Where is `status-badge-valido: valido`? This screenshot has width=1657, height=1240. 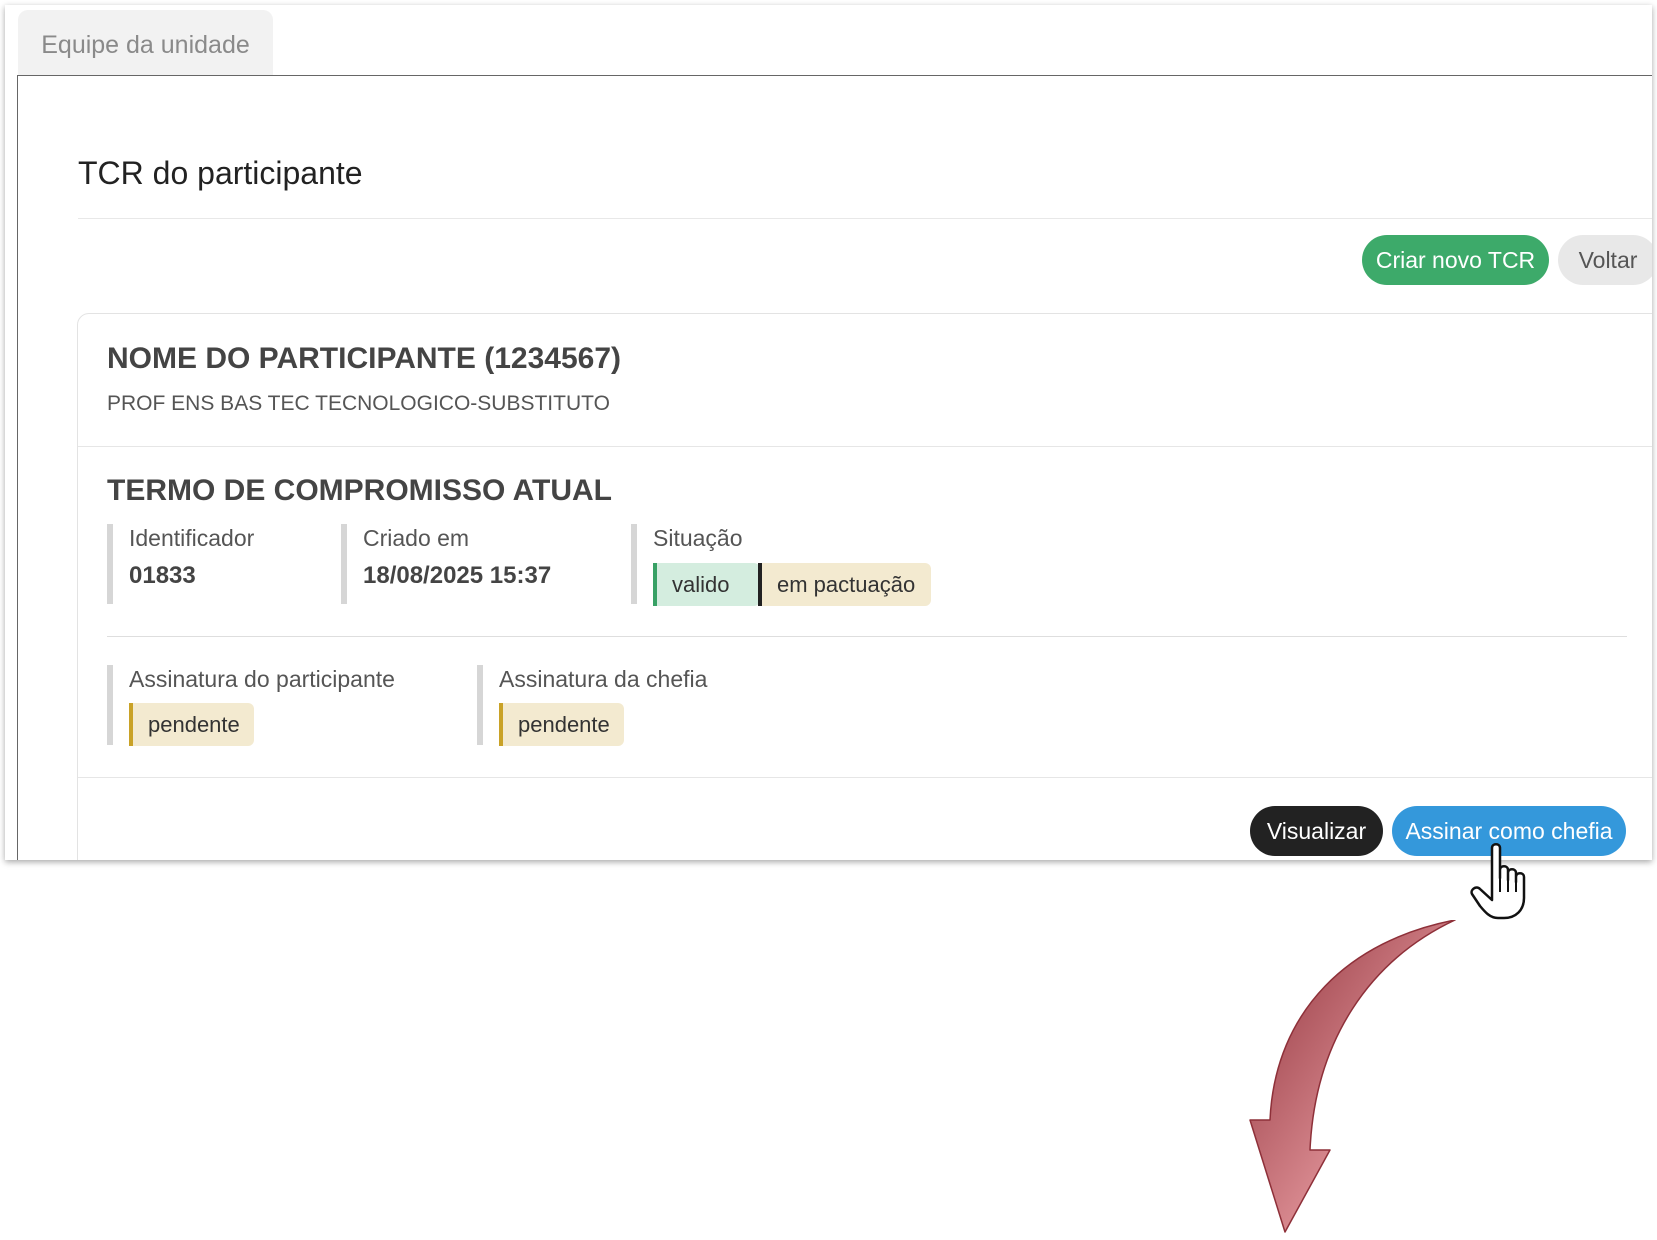 status-badge-valido: valido is located at coordinates (706, 584).